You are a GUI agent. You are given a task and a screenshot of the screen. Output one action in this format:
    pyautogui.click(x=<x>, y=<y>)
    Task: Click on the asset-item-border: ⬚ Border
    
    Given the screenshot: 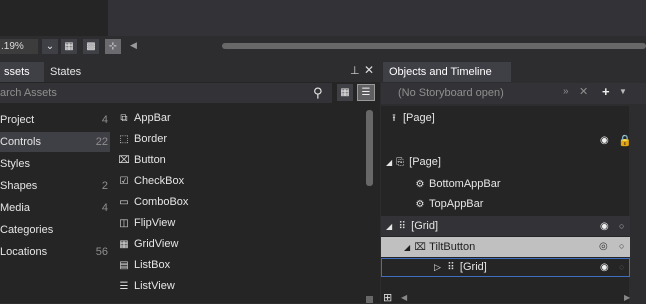 What is the action you would take?
    pyautogui.click(x=142, y=139)
    